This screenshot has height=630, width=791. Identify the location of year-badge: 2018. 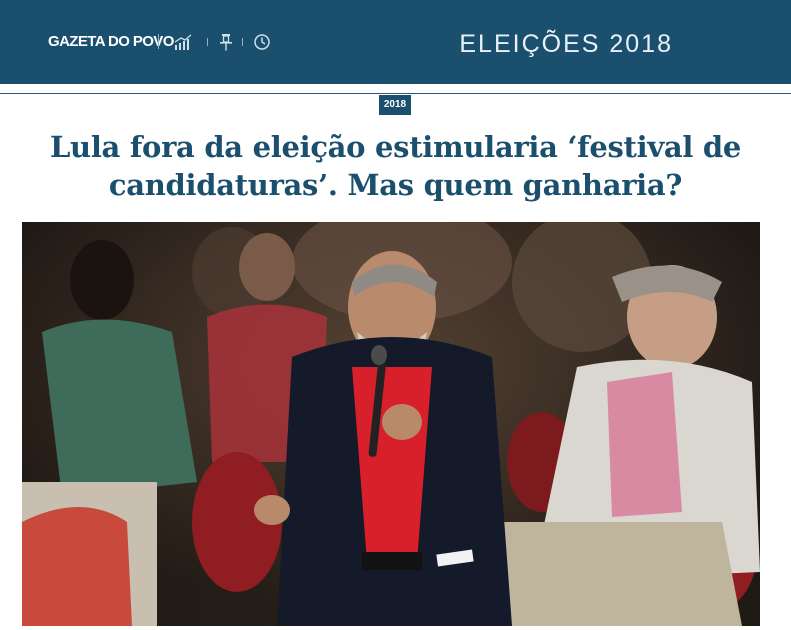
(395, 105).